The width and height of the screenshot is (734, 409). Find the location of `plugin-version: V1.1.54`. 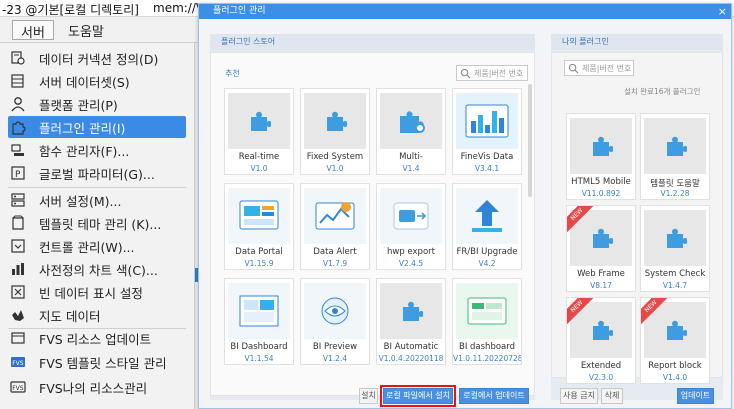

plugin-version: V1.1.54 is located at coordinates (259, 358).